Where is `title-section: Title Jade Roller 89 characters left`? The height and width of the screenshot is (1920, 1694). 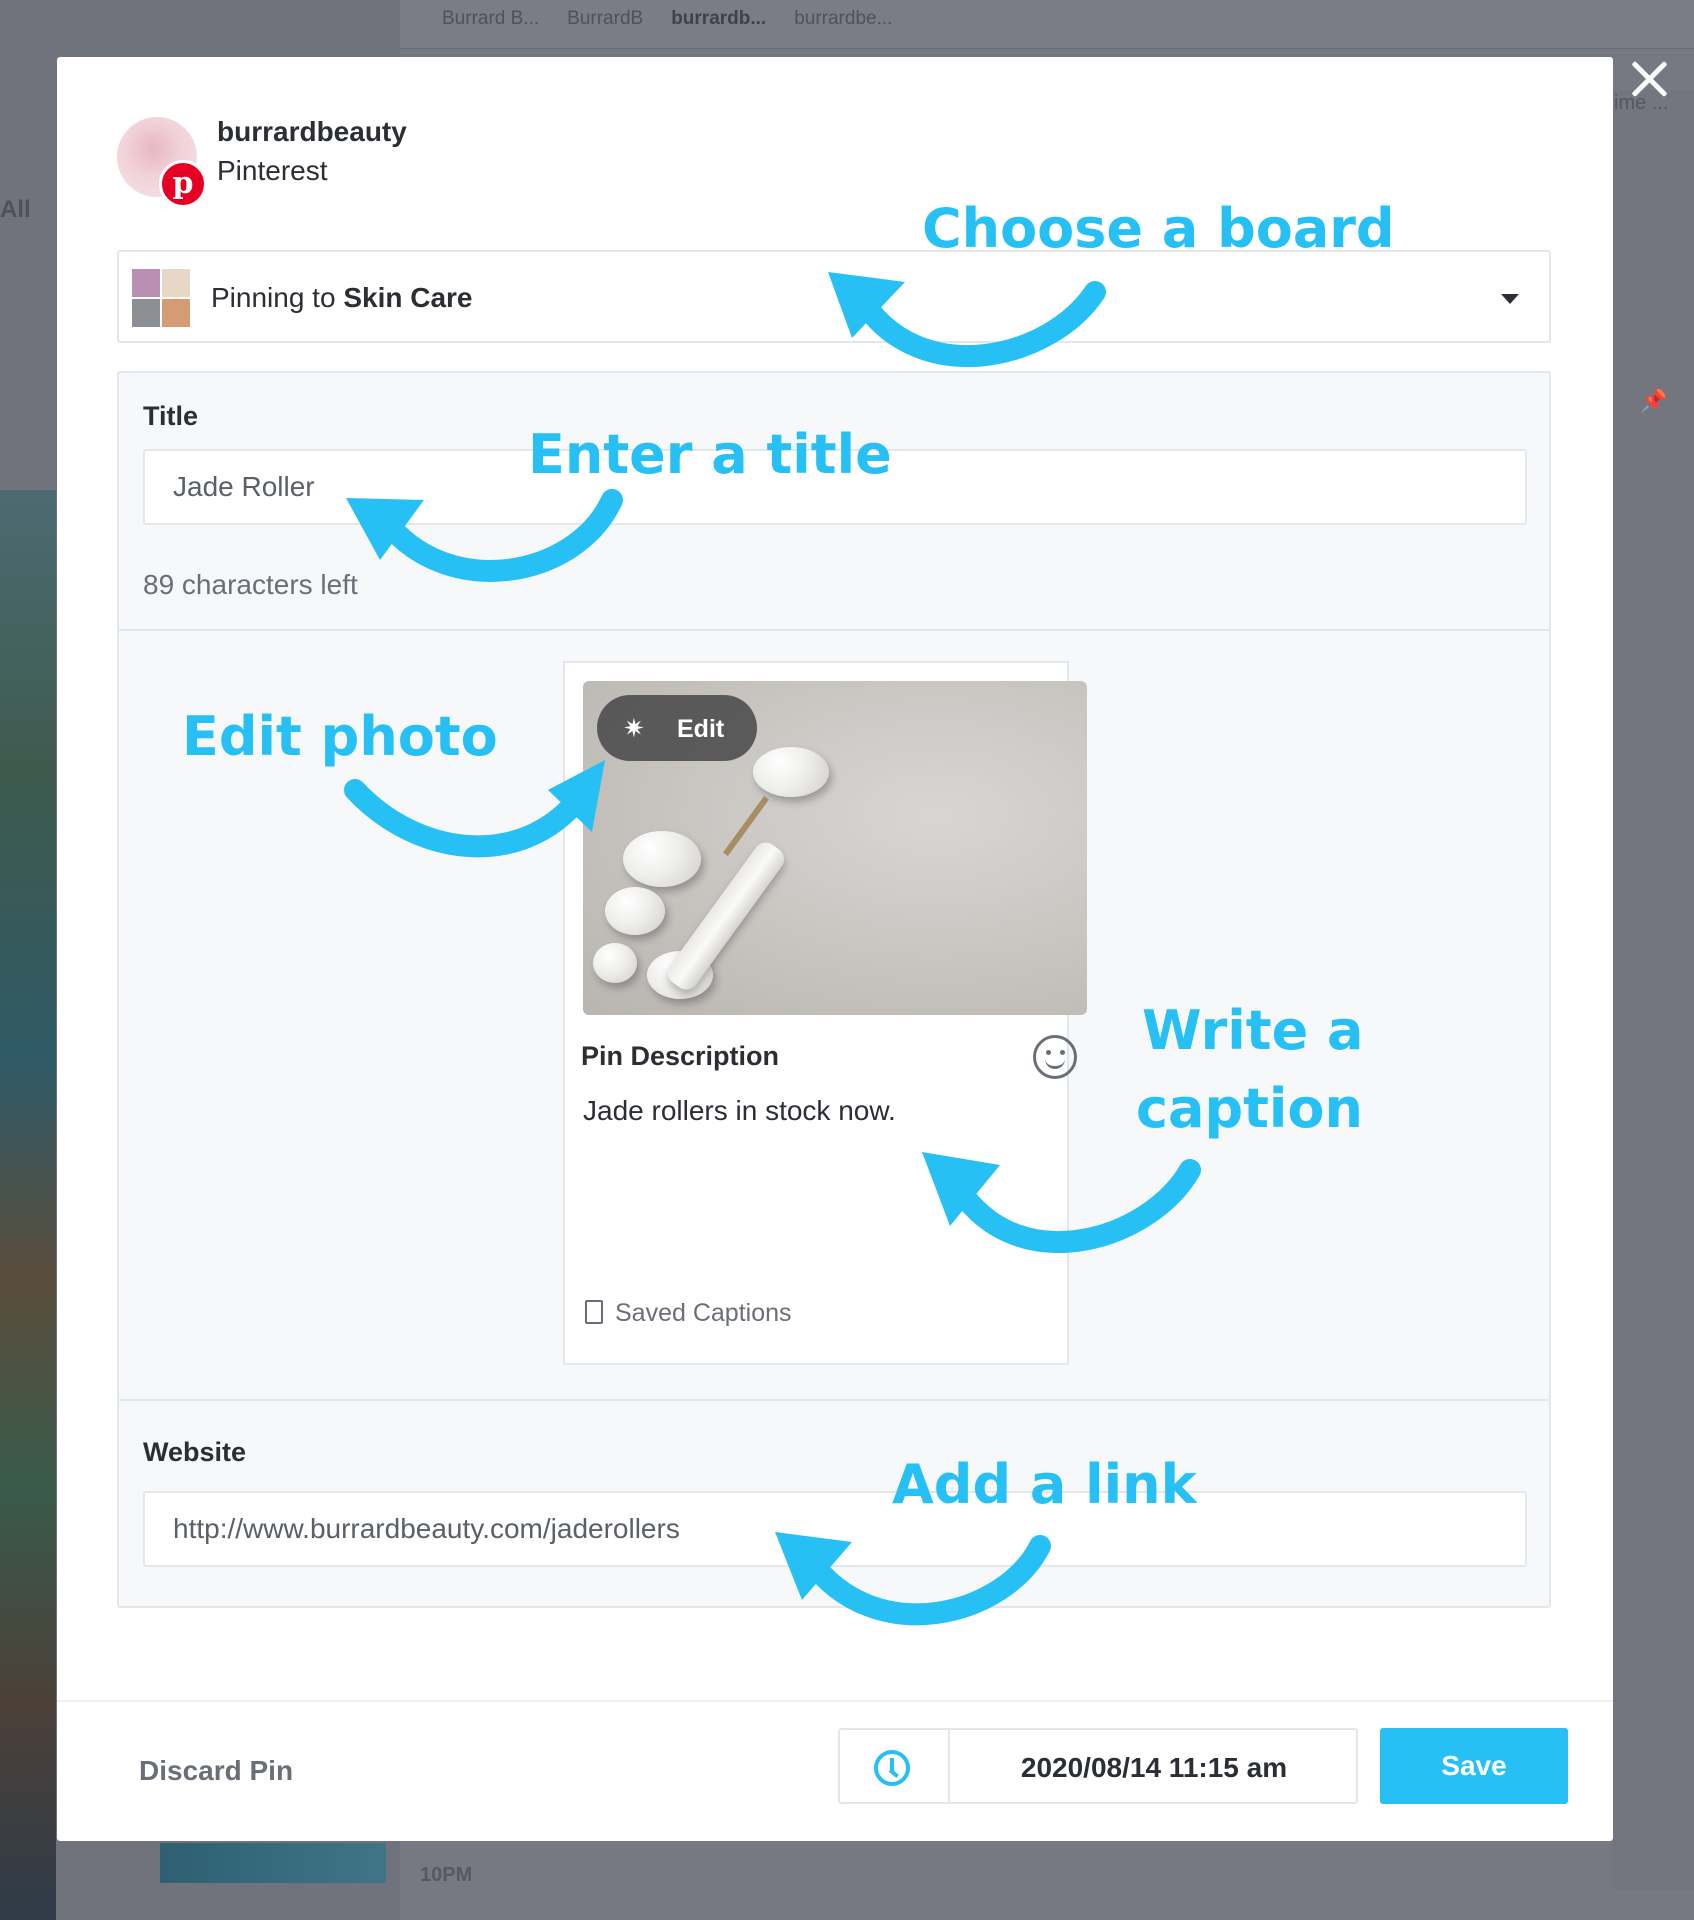
title-section: Title Jade Roller 89 characters left is located at coordinates (834, 502).